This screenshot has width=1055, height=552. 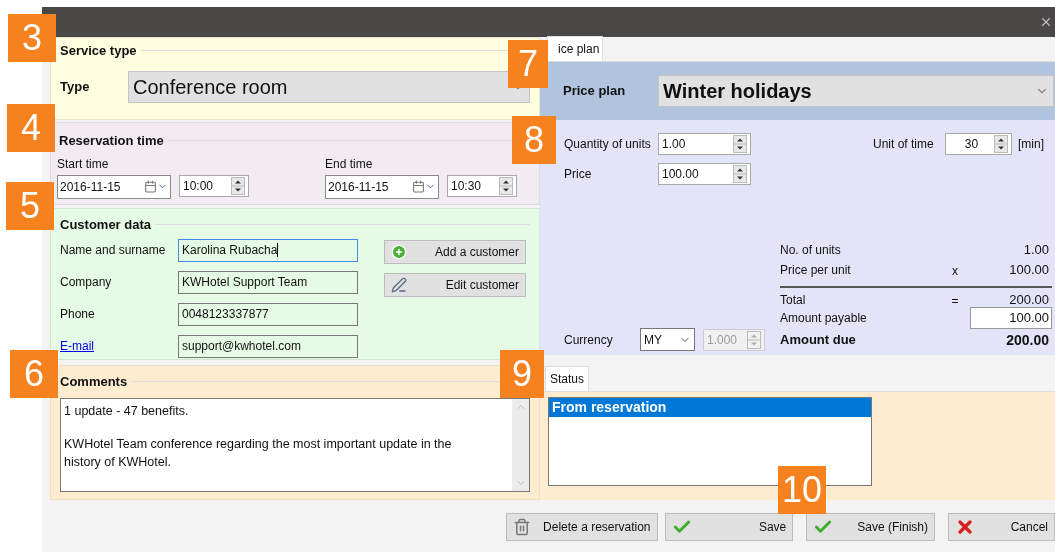 What do you see at coordinates (1001, 527) in the screenshot?
I see `footer-button: Cancel` at bounding box center [1001, 527].